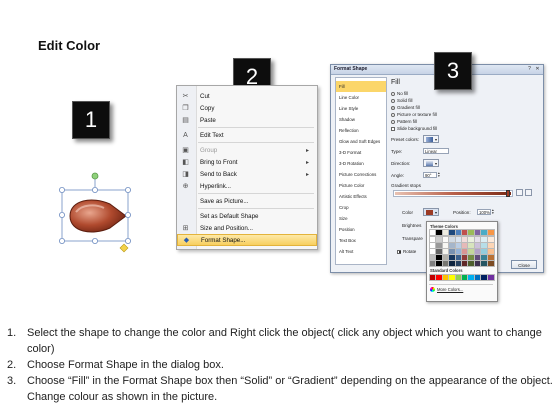 The image size is (560, 420). I want to click on menu-item-paste: ▤ Paste, so click(247, 120).